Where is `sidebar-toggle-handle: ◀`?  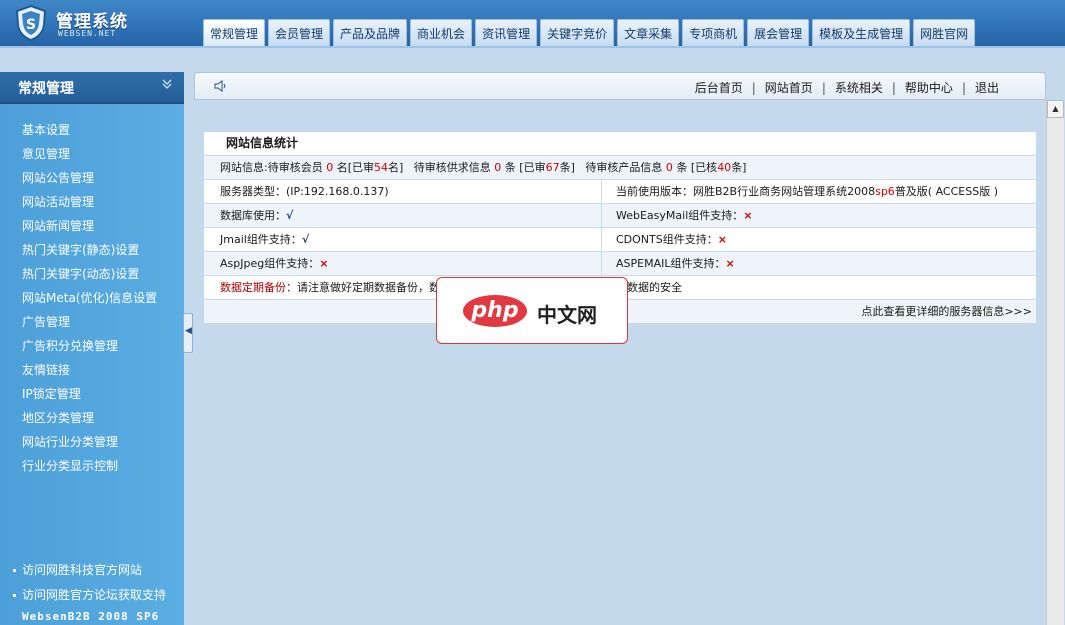
sidebar-toggle-handle: ◀ is located at coordinates (188, 333).